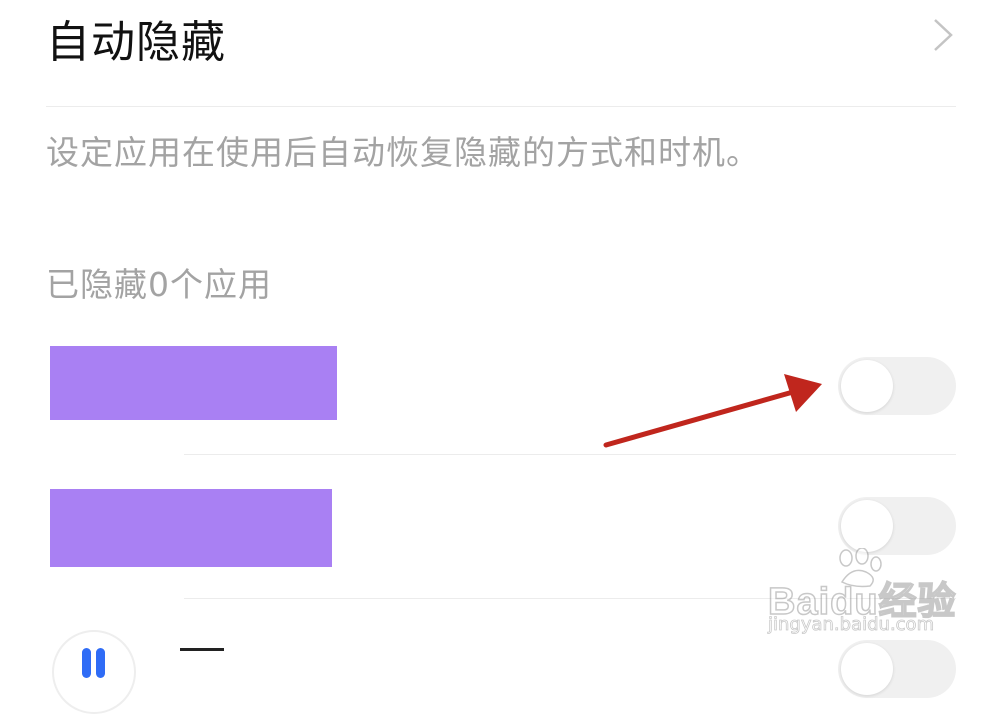 The height and width of the screenshot is (714, 1000). Describe the element at coordinates (159, 284) in the screenshot. I see `hidden-apps-count: 已隐藏0个应用` at that location.